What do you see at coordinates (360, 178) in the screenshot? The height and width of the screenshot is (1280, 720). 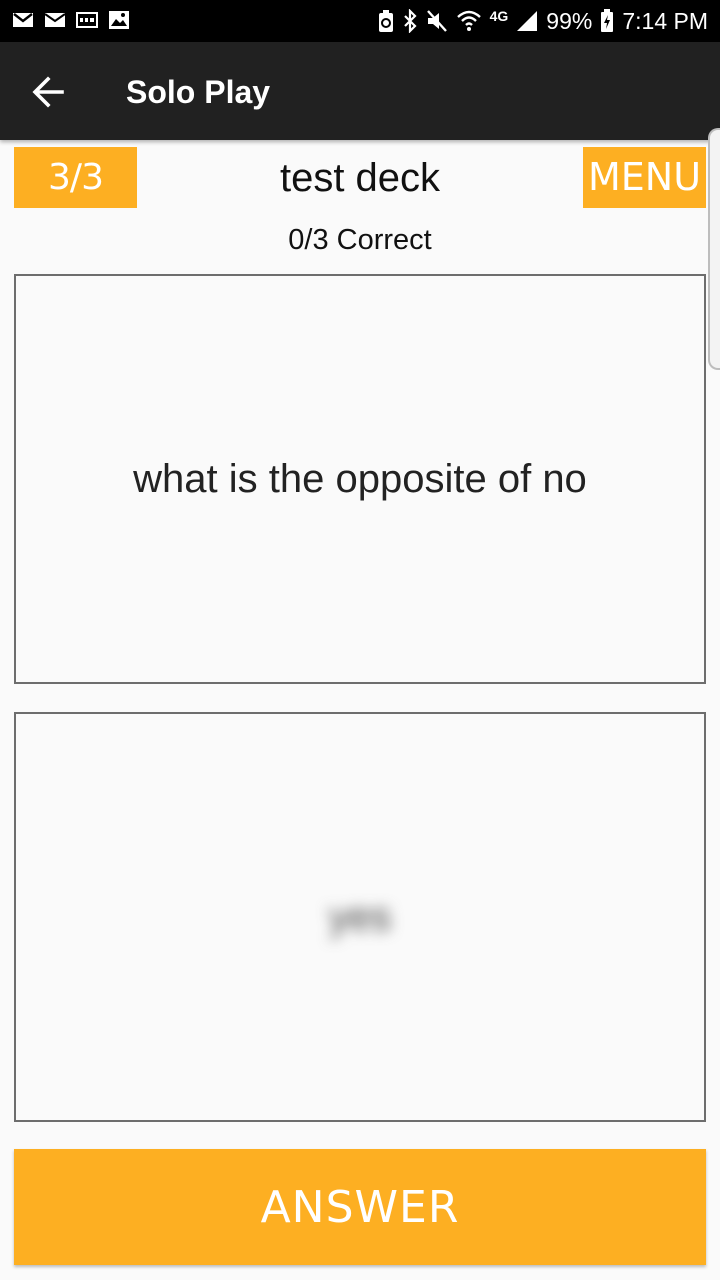 I see `deck-title: test deck` at bounding box center [360, 178].